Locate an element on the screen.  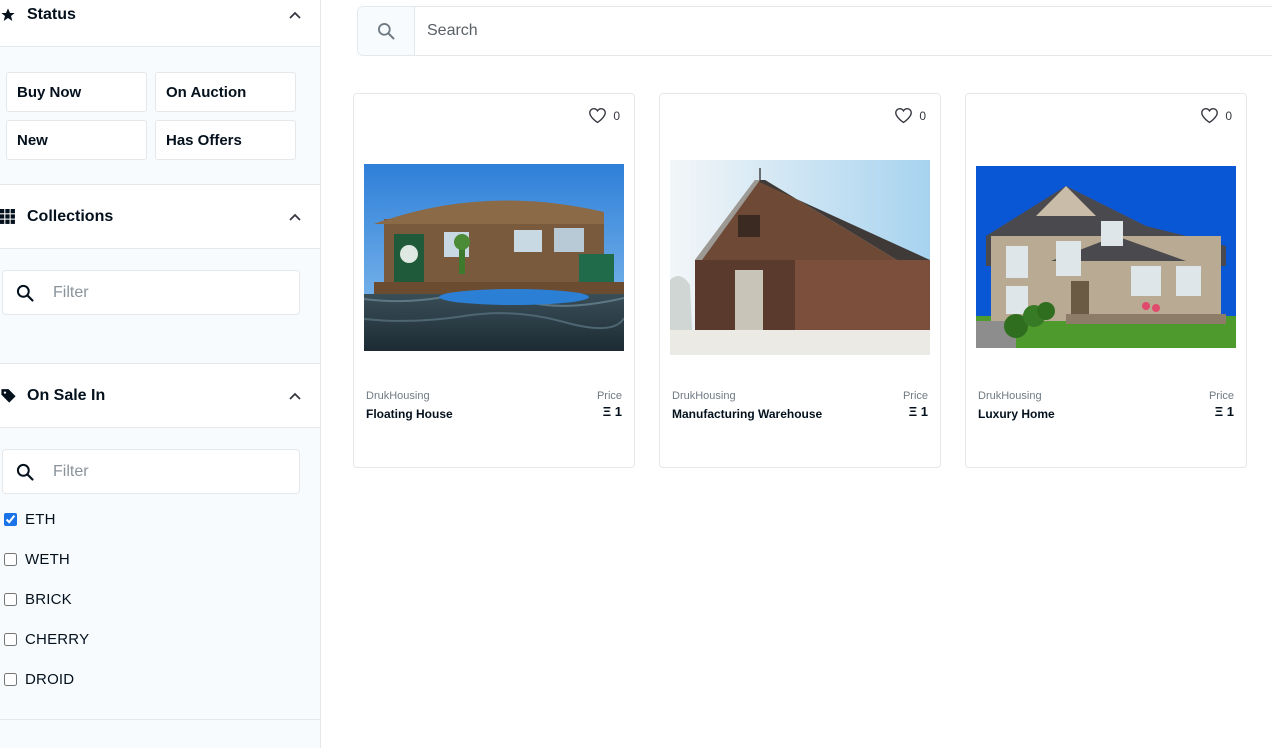
weth-checkbox is located at coordinates (10, 559).